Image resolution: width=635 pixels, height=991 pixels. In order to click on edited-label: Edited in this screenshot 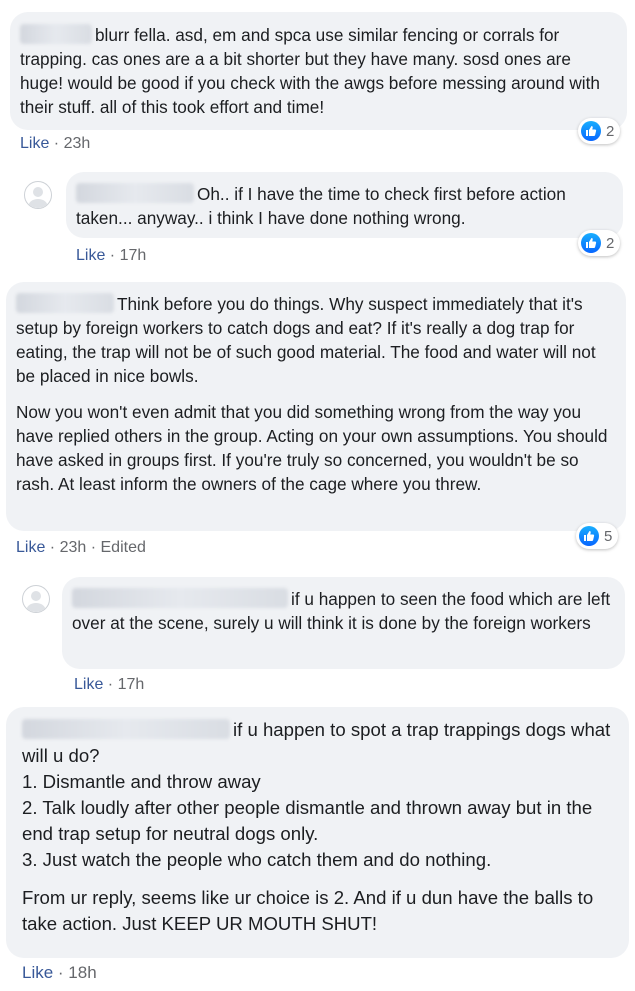, I will do `click(123, 547)`.